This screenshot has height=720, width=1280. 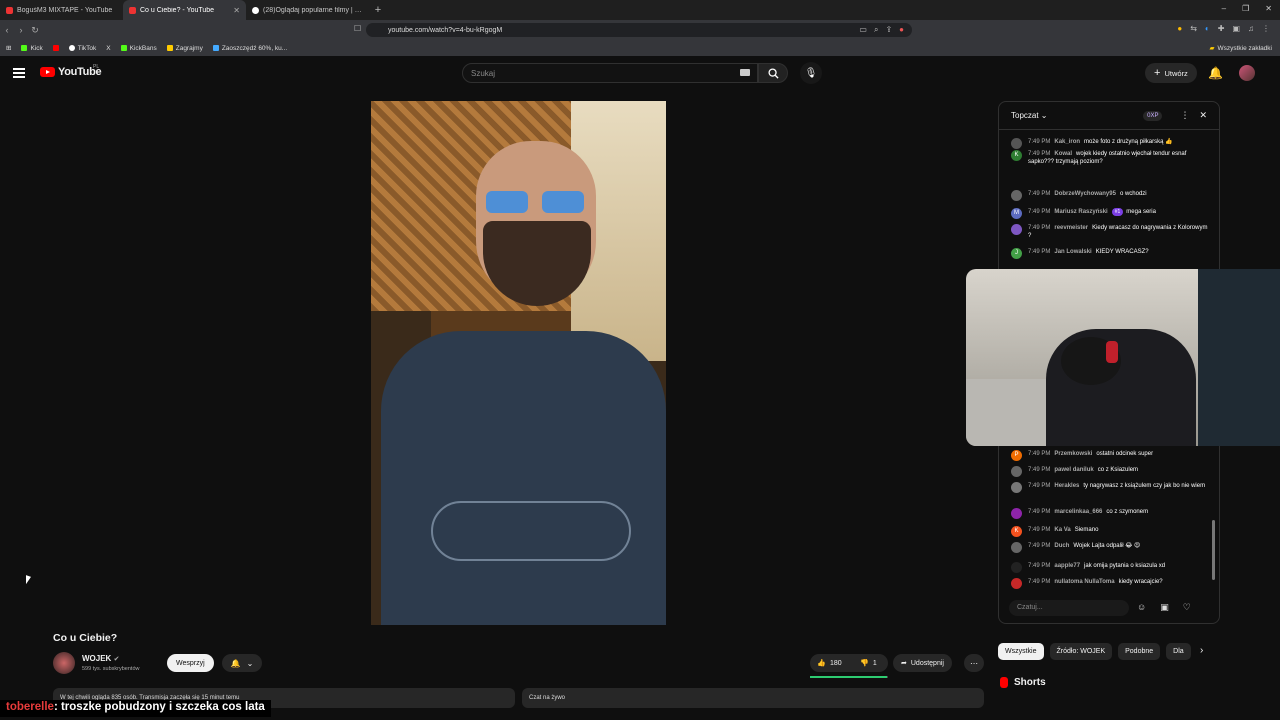 I want to click on chat-mode-dropdown: Topczat ⌄, so click(x=1077, y=115).